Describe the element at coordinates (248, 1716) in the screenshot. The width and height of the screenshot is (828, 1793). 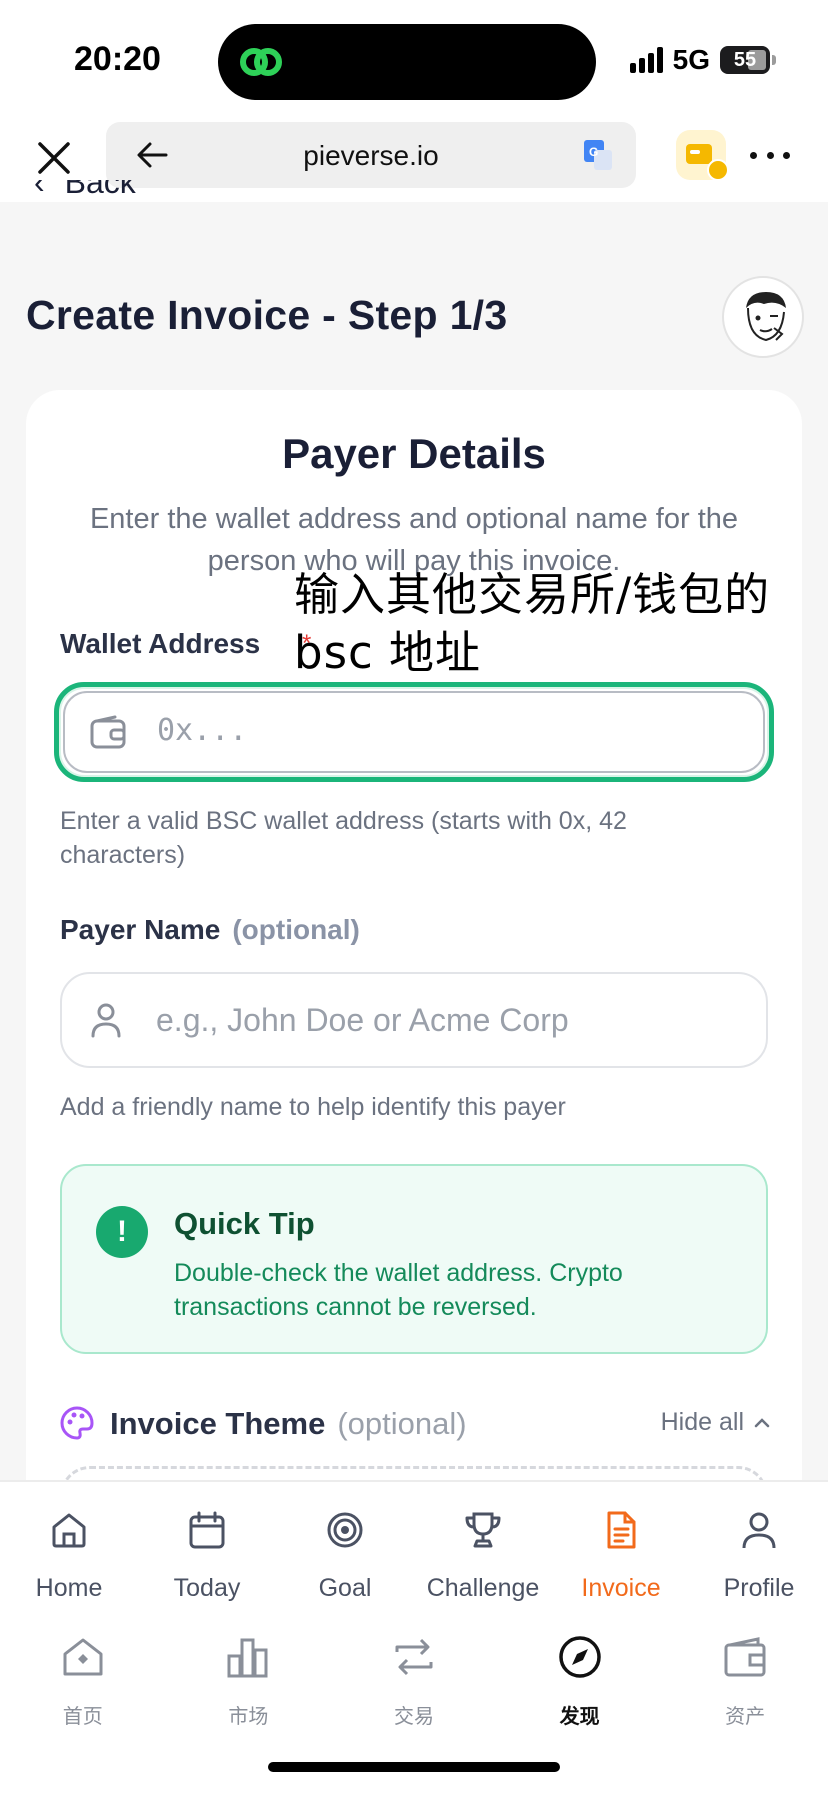
I see `app-nav-label-market: 市场` at that location.